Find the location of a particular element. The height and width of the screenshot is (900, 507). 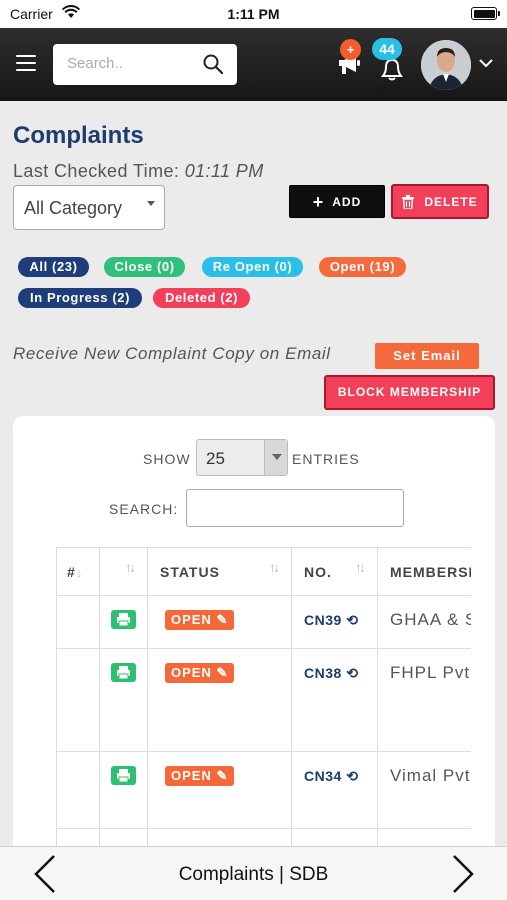

email-copy-text: Receive New Complaint Copy on Email is located at coordinates (172, 353).